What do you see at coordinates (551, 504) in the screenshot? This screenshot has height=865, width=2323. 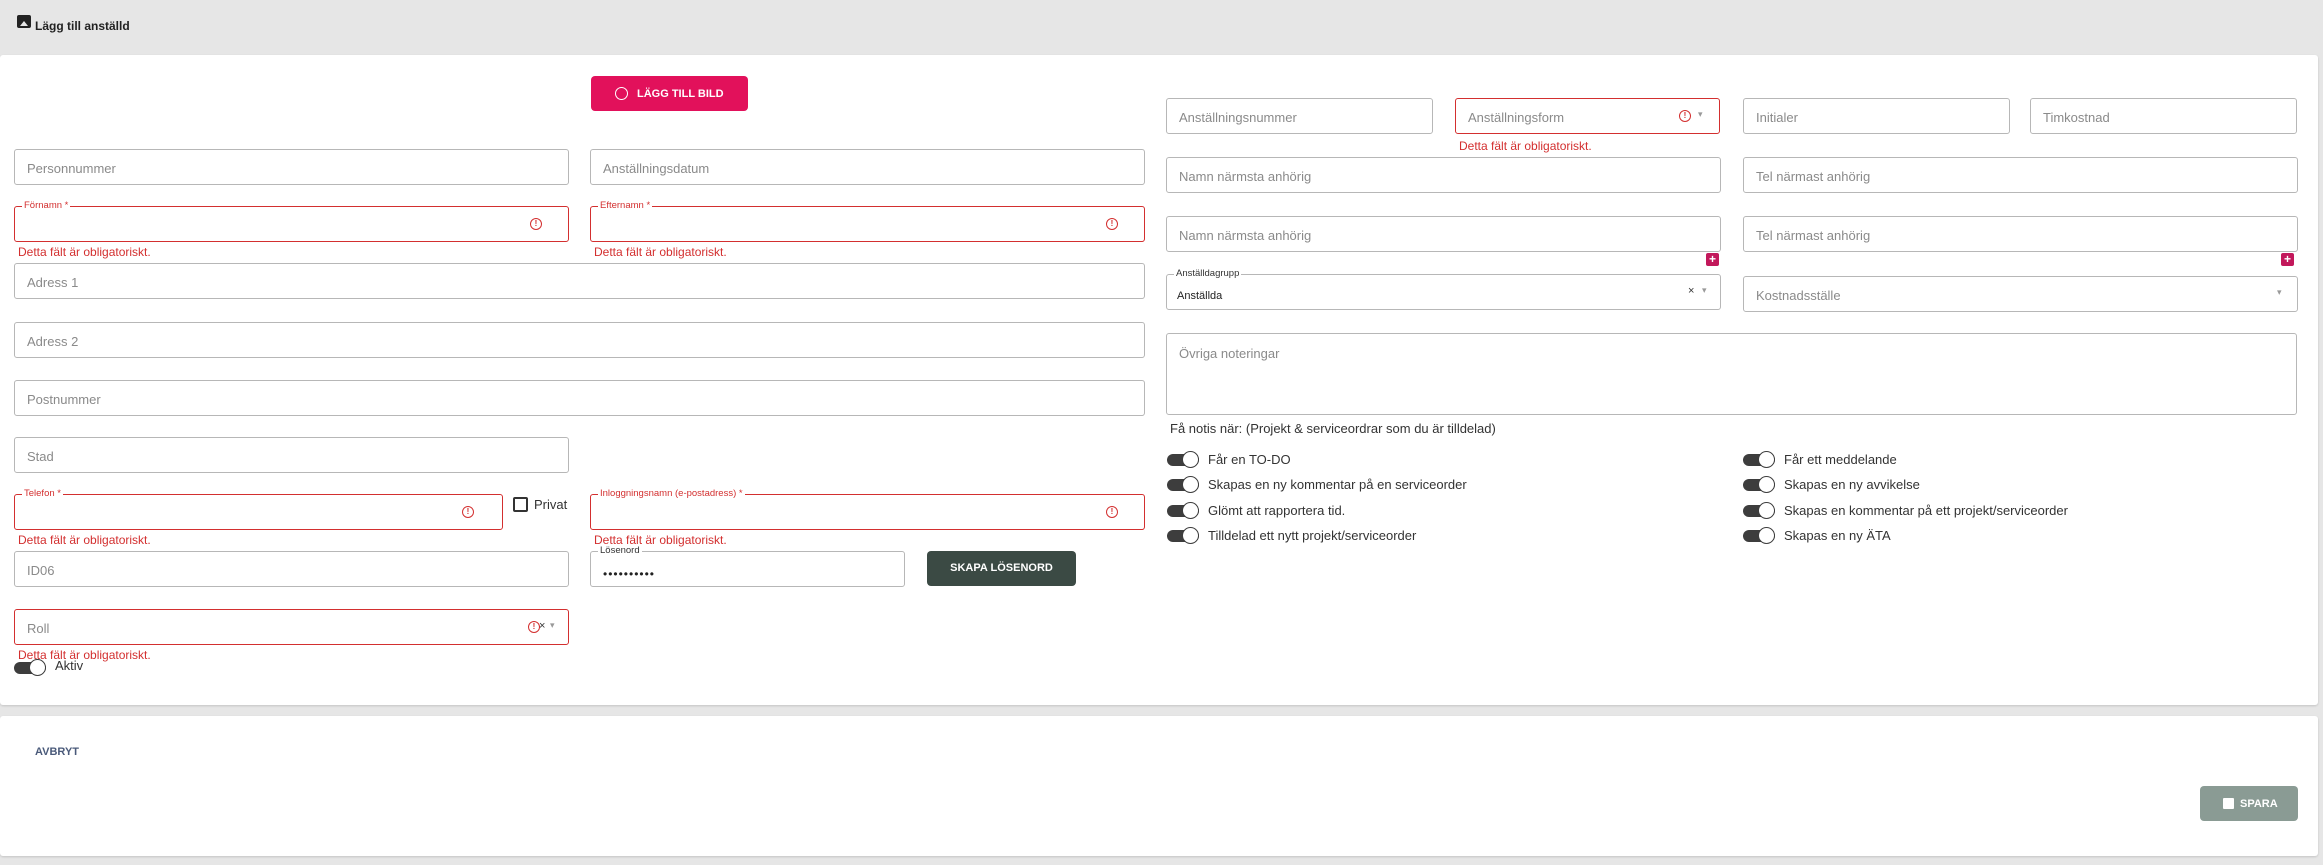 I see `privat-label: Privat` at bounding box center [551, 504].